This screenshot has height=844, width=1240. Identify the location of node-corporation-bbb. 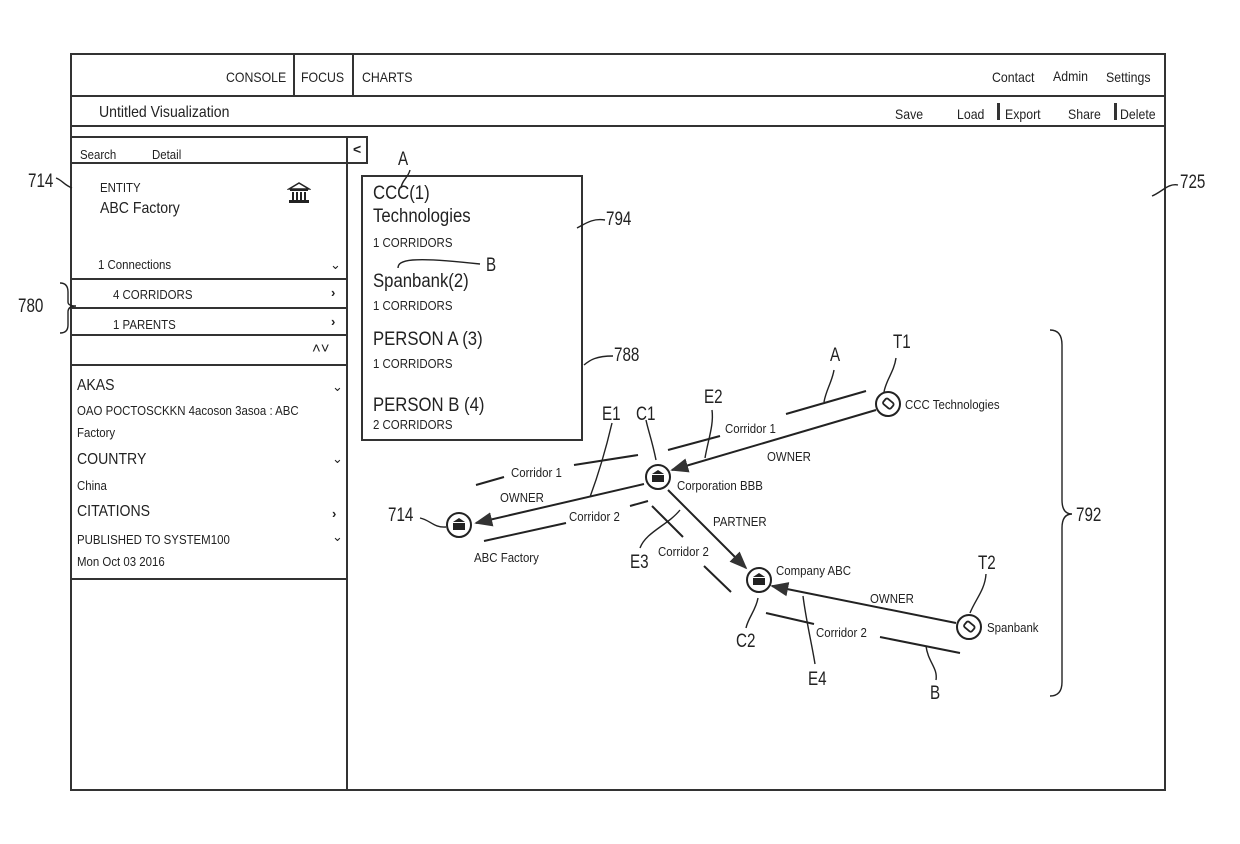
(658, 477).